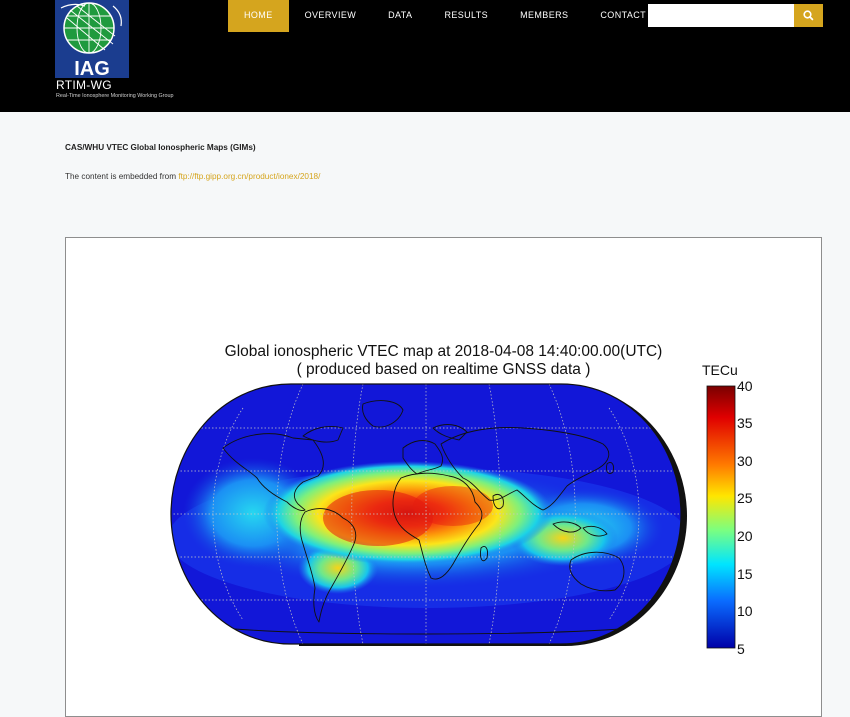  Describe the element at coordinates (84, 85) in the screenshot. I see `site-name: RTIM-WG` at that location.